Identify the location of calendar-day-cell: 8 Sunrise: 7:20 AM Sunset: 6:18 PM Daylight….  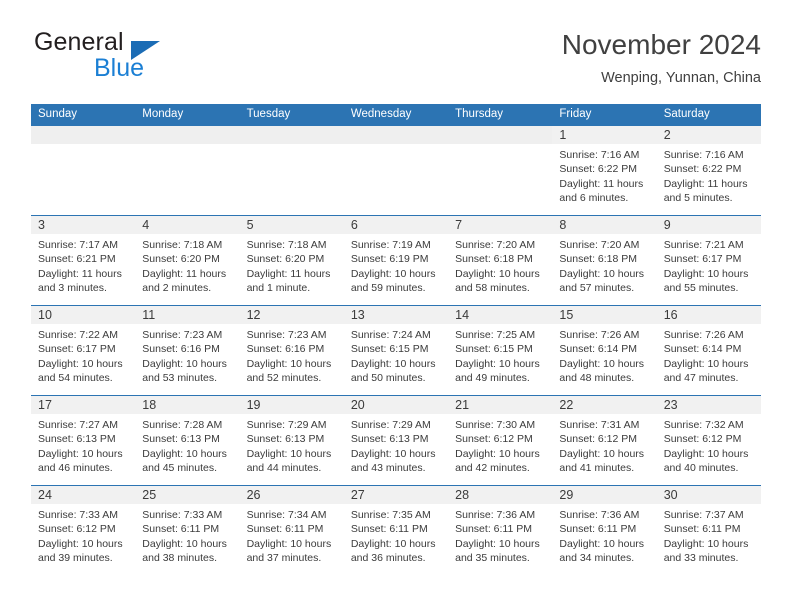
(604, 260).